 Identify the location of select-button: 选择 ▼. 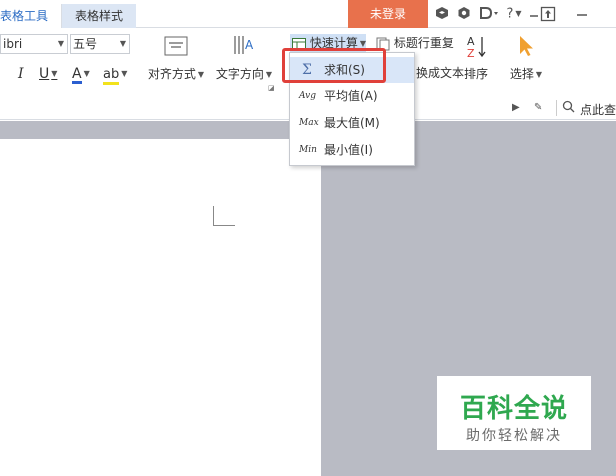
(526, 58).